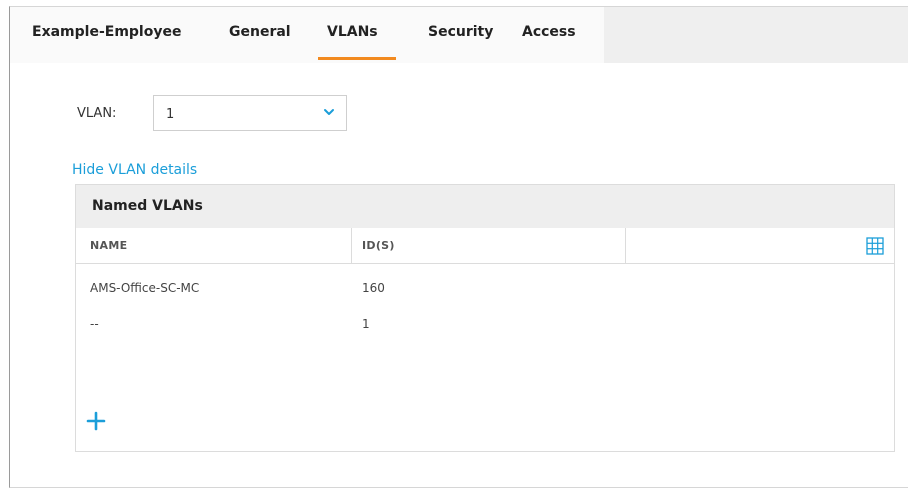  I want to click on hide-vlan-details-link: Hide VLAN details, so click(134, 170).